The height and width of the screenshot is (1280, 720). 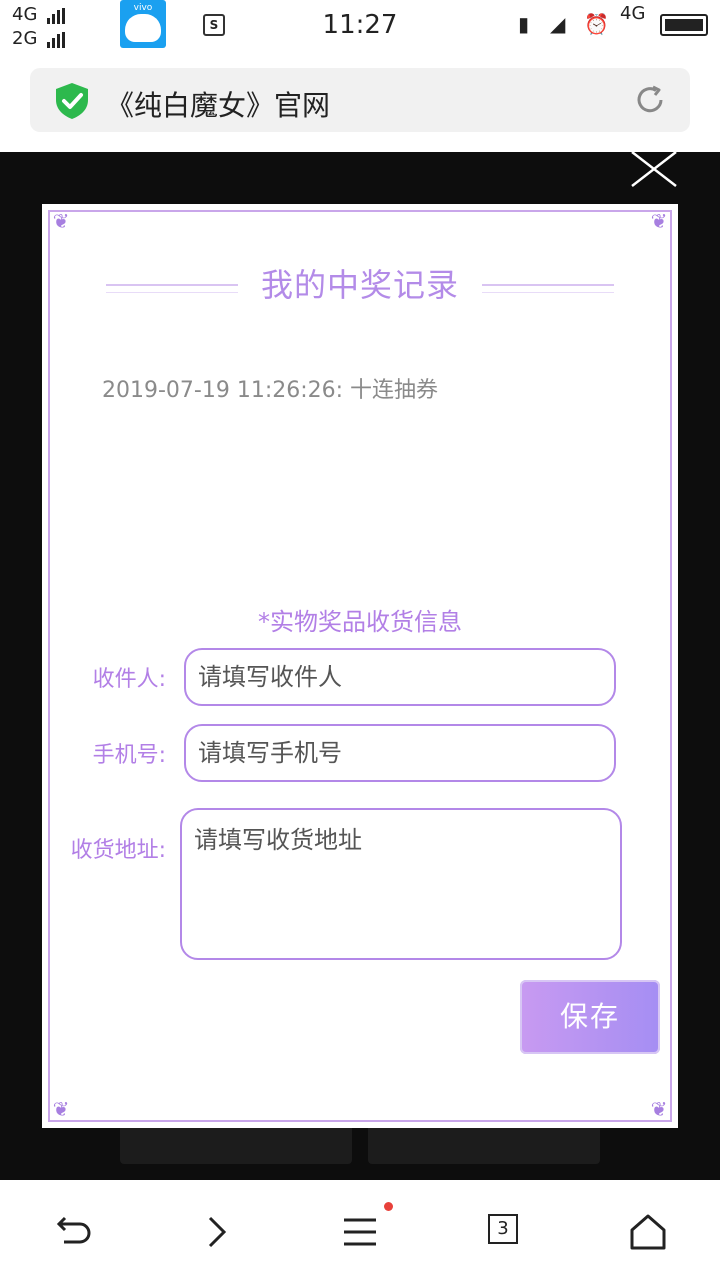 I want to click on page-title: 《纯白魔女》官网, so click(x=218, y=104).